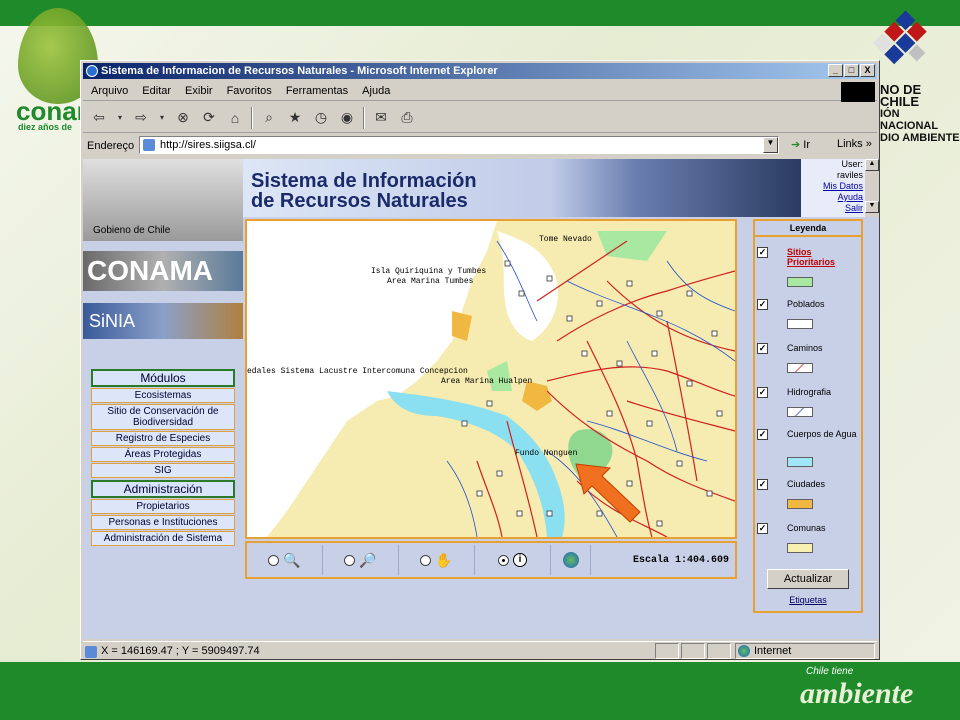  I want to click on go-button: ➔ Ir, so click(800, 144).